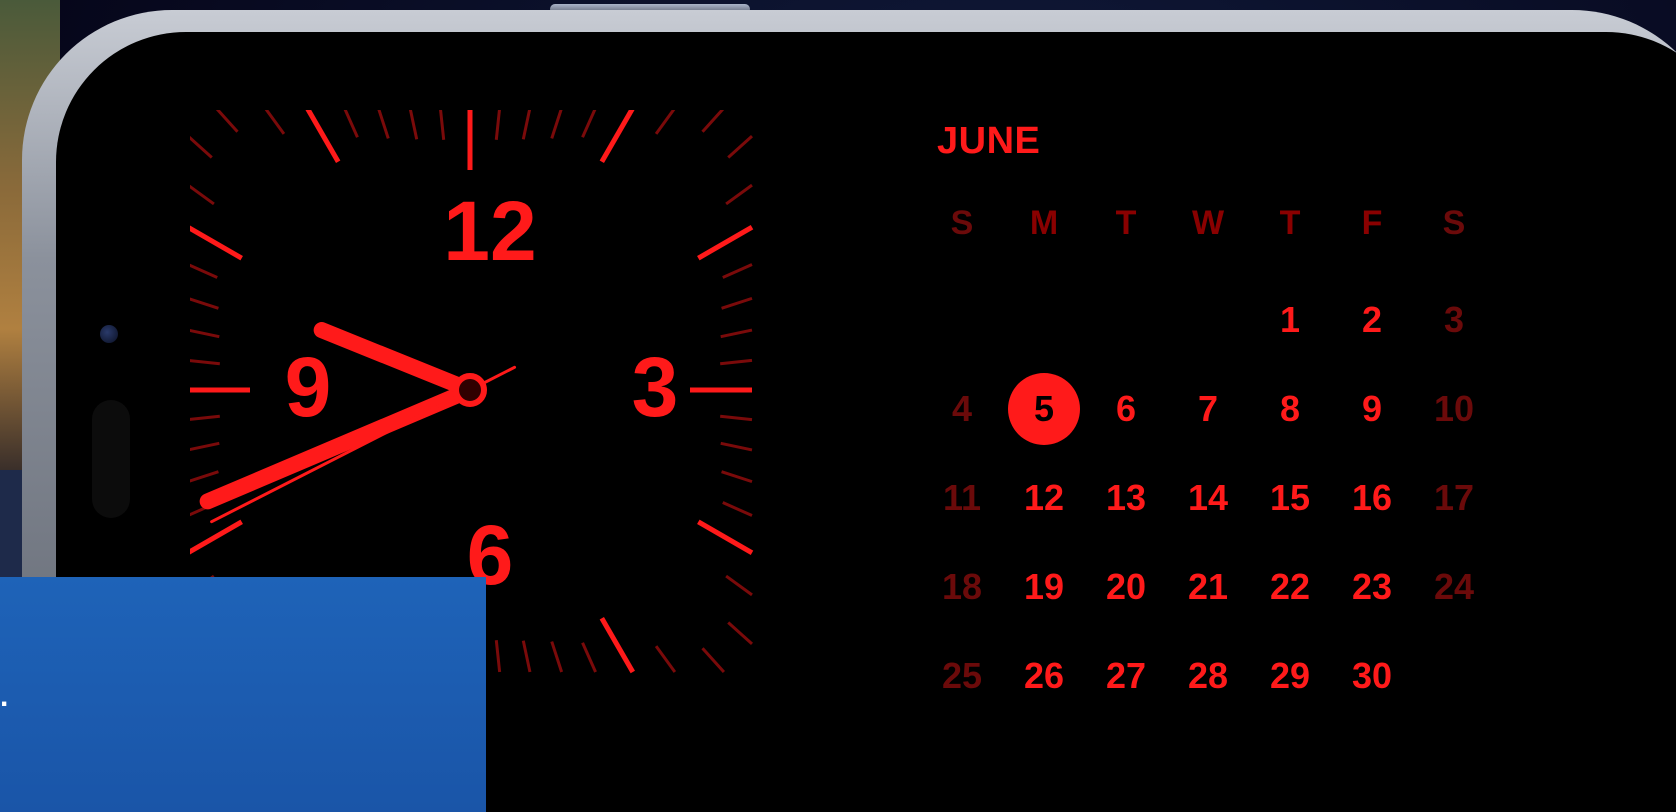 This screenshot has height=812, width=1676. What do you see at coordinates (1454, 587) in the screenshot?
I see `calendar-day: 24` at bounding box center [1454, 587].